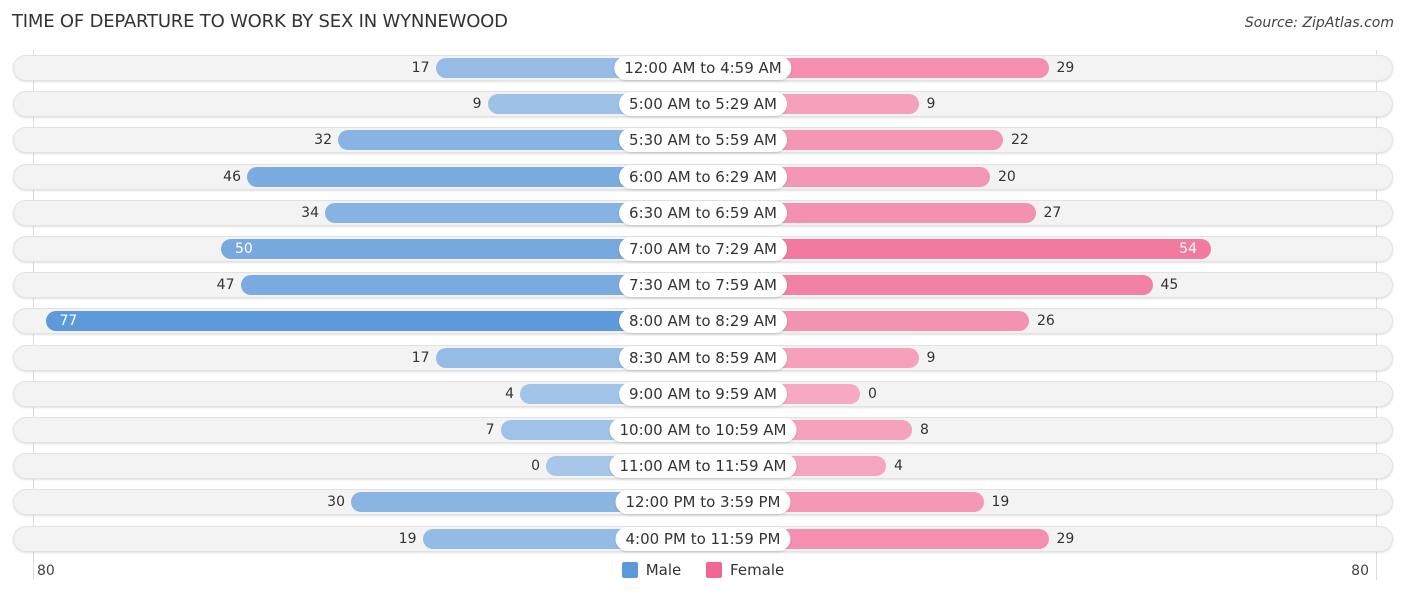  Describe the element at coordinates (757, 570) in the screenshot. I see `legend-label-female: Female` at that location.